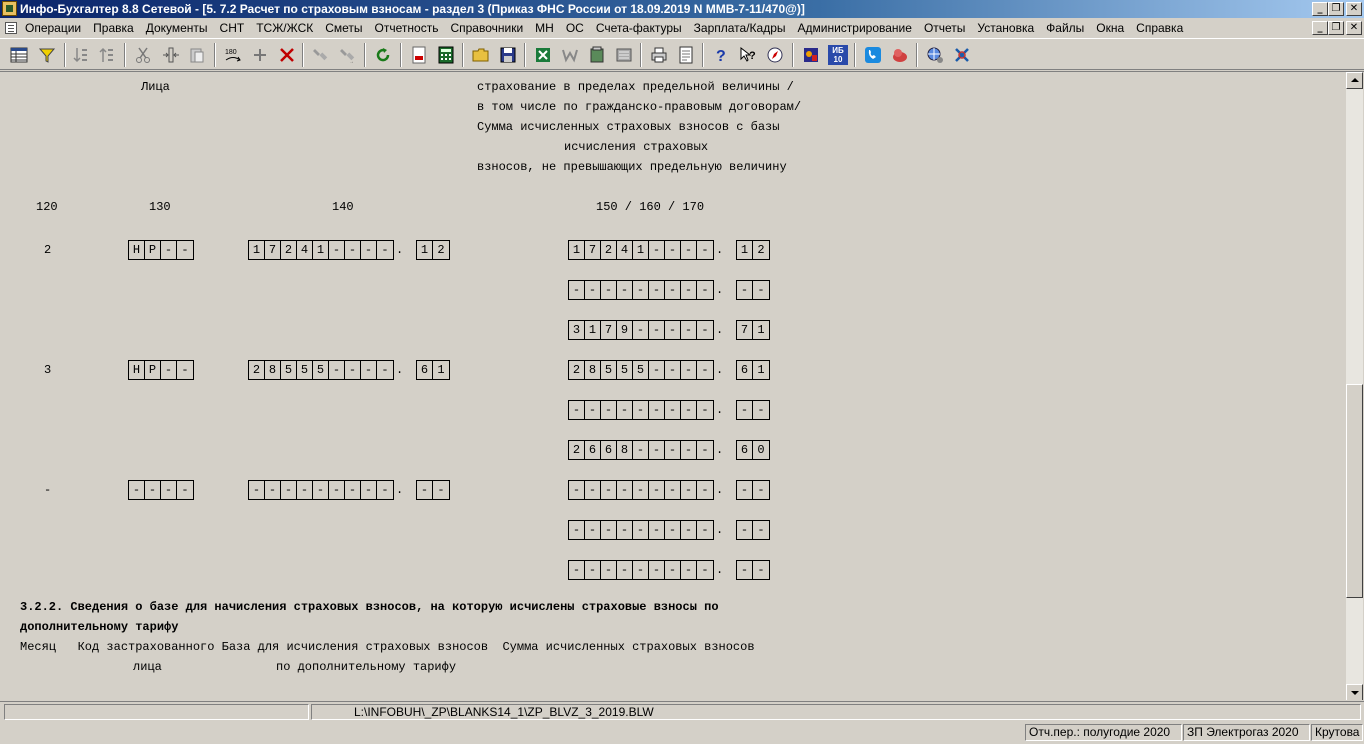 Image resolution: width=1364 pixels, height=744 pixels. I want to click on scroll-down-button, so click(1354, 692).